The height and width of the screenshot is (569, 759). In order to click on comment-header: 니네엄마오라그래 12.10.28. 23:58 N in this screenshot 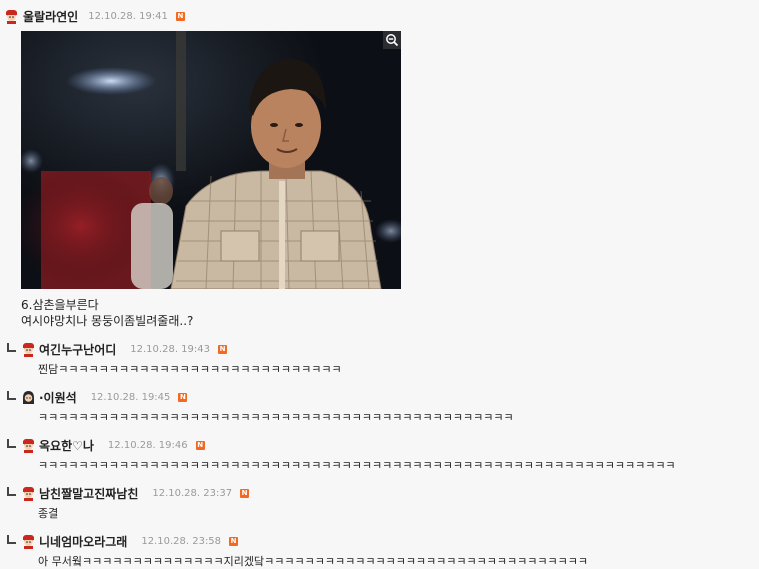, I will do `click(123, 541)`.